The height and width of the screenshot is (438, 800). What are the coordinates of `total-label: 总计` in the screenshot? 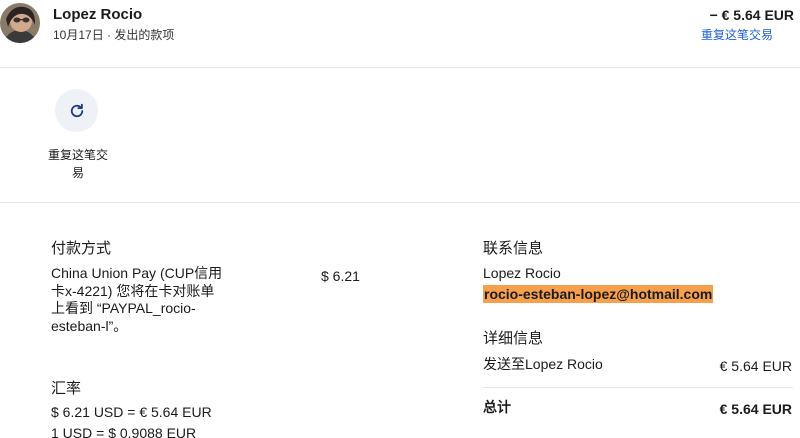 It's located at (497, 407).